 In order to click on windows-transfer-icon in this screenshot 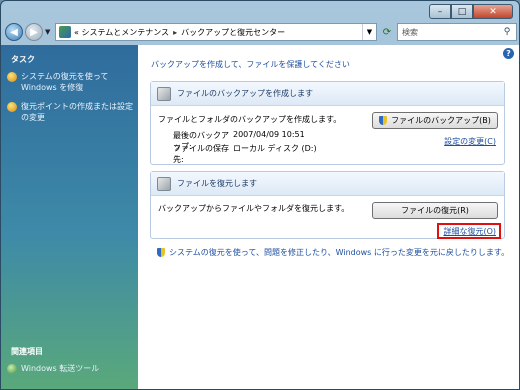, I will do `click(12, 369)`.